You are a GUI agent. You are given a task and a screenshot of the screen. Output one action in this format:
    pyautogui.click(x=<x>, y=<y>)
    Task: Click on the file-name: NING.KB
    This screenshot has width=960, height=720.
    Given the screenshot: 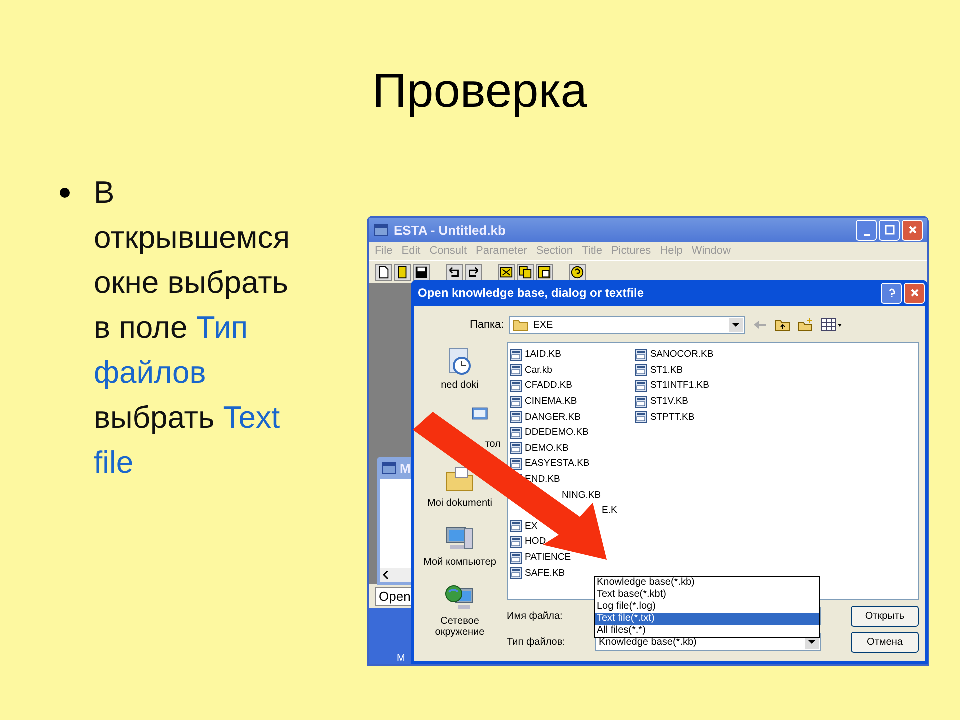 What is the action you would take?
    pyautogui.click(x=582, y=495)
    